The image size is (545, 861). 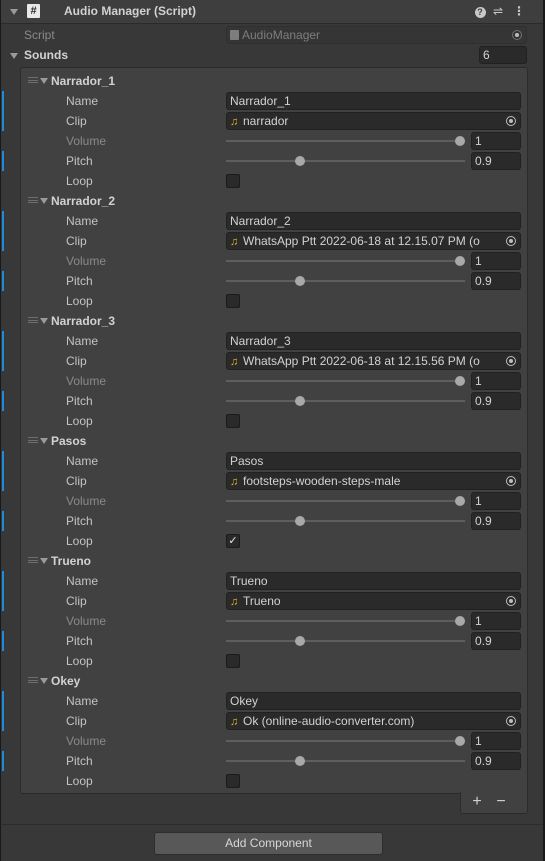 What do you see at coordinates (274, 201) in the screenshot?
I see `list-element-header: Narrador_2` at bounding box center [274, 201].